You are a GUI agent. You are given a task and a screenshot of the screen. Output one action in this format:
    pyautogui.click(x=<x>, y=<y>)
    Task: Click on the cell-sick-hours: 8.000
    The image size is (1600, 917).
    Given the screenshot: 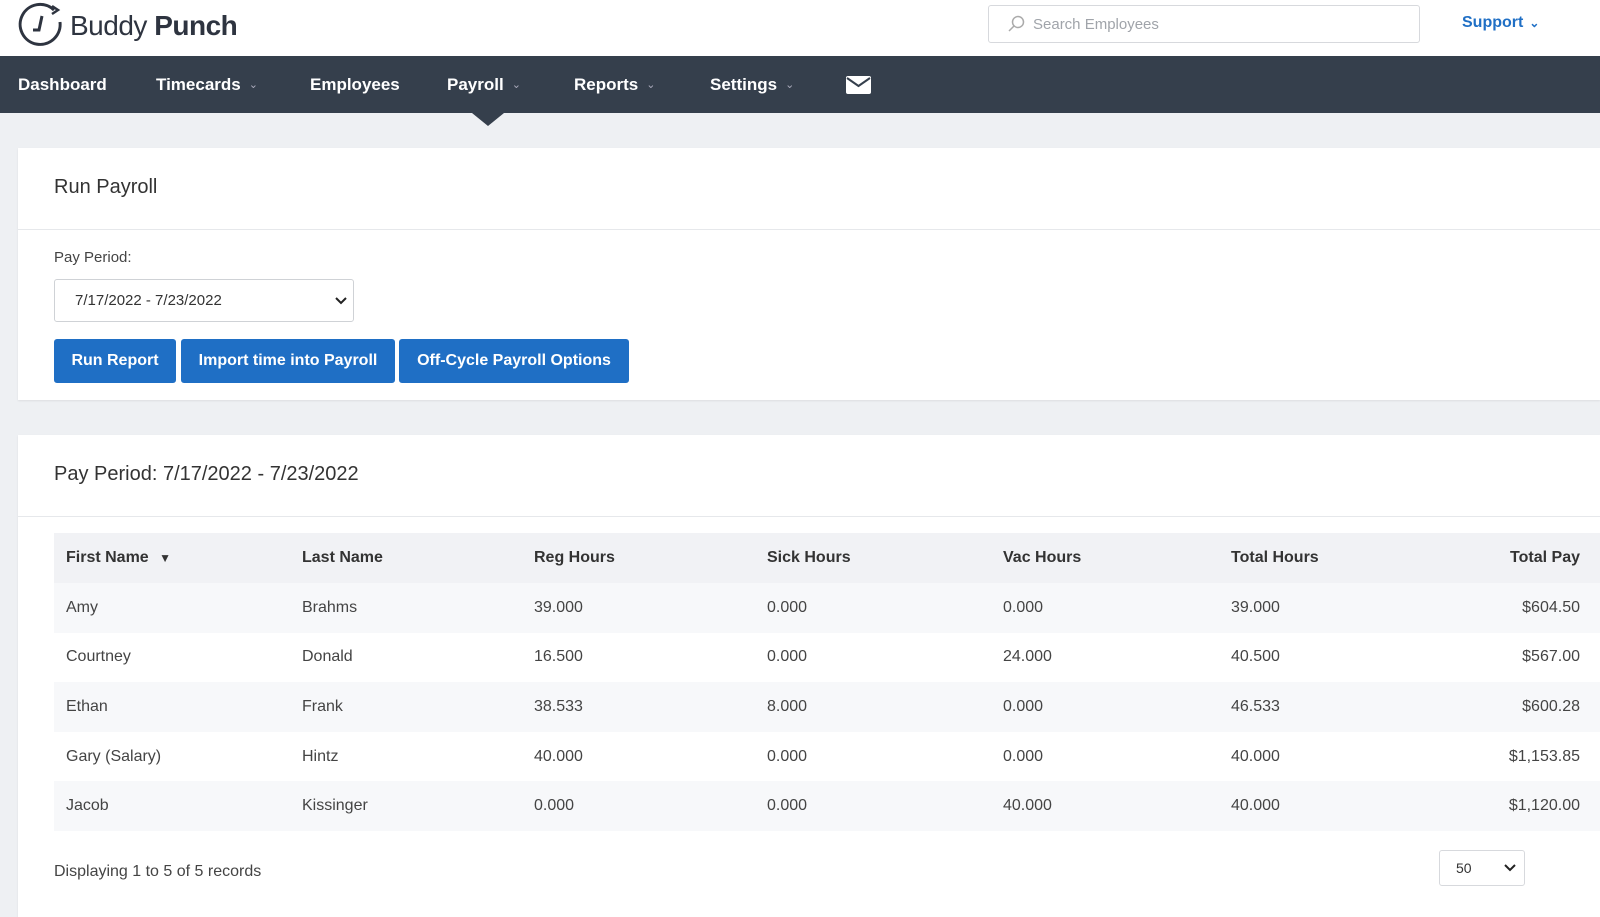 What is the action you would take?
    pyautogui.click(x=873, y=707)
    